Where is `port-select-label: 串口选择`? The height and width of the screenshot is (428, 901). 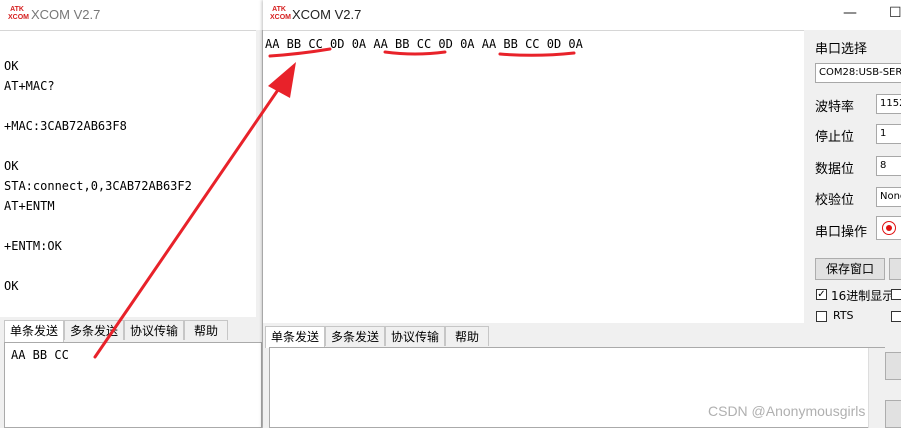
port-select-label: 串口选择 is located at coordinates (841, 49).